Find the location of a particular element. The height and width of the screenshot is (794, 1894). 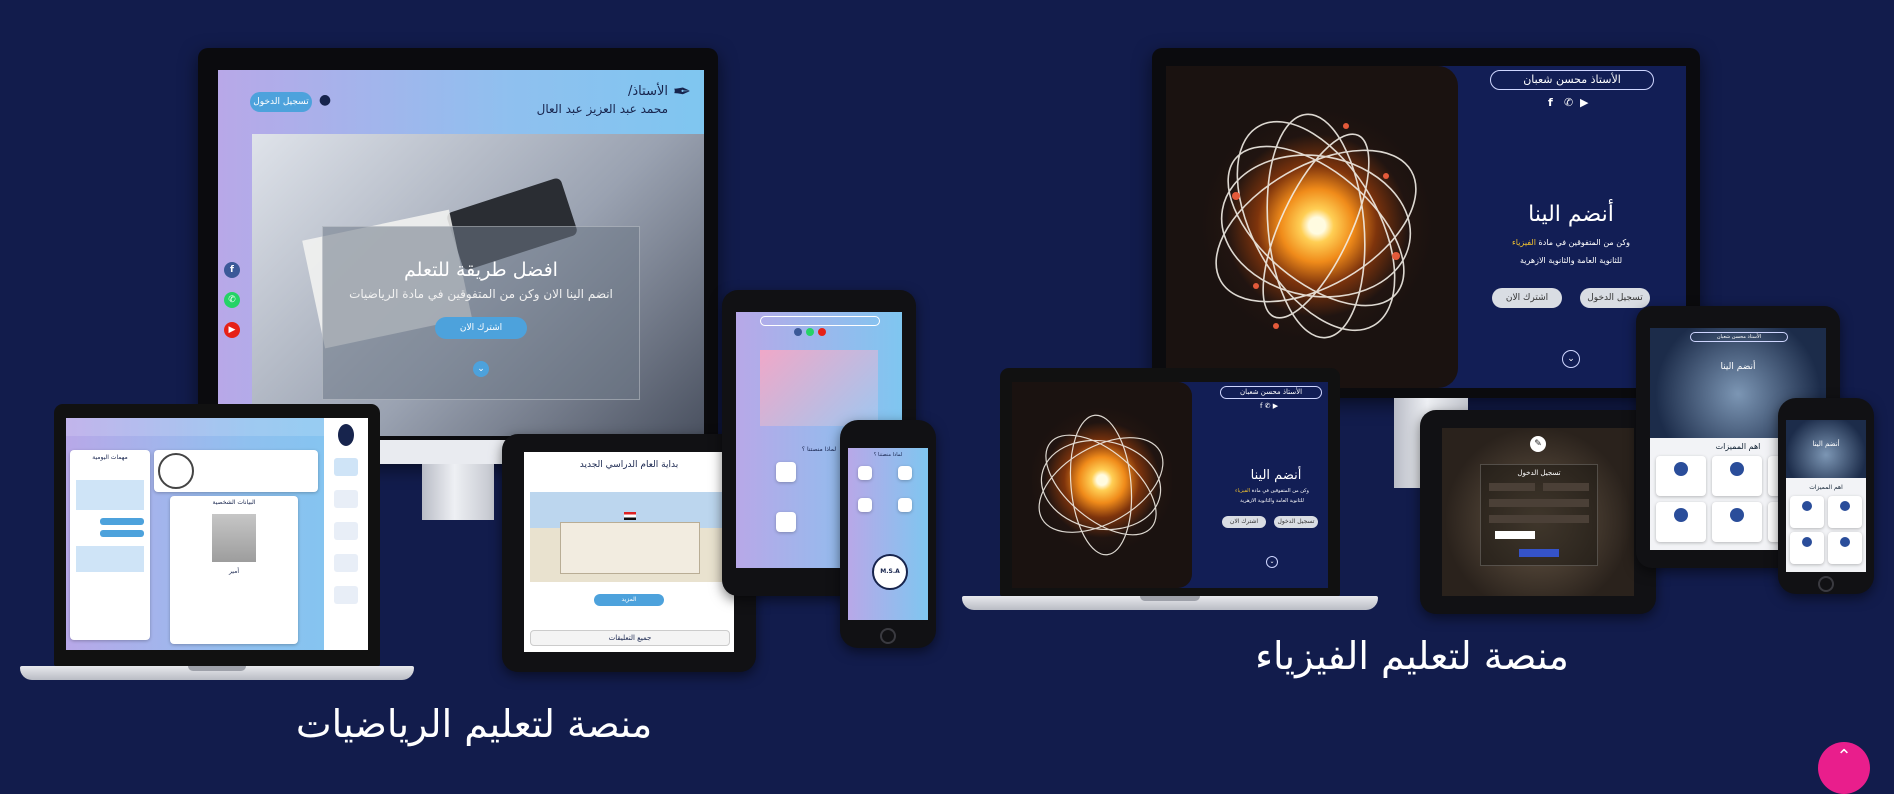

login-button: تسجيل الدخول is located at coordinates (281, 102).